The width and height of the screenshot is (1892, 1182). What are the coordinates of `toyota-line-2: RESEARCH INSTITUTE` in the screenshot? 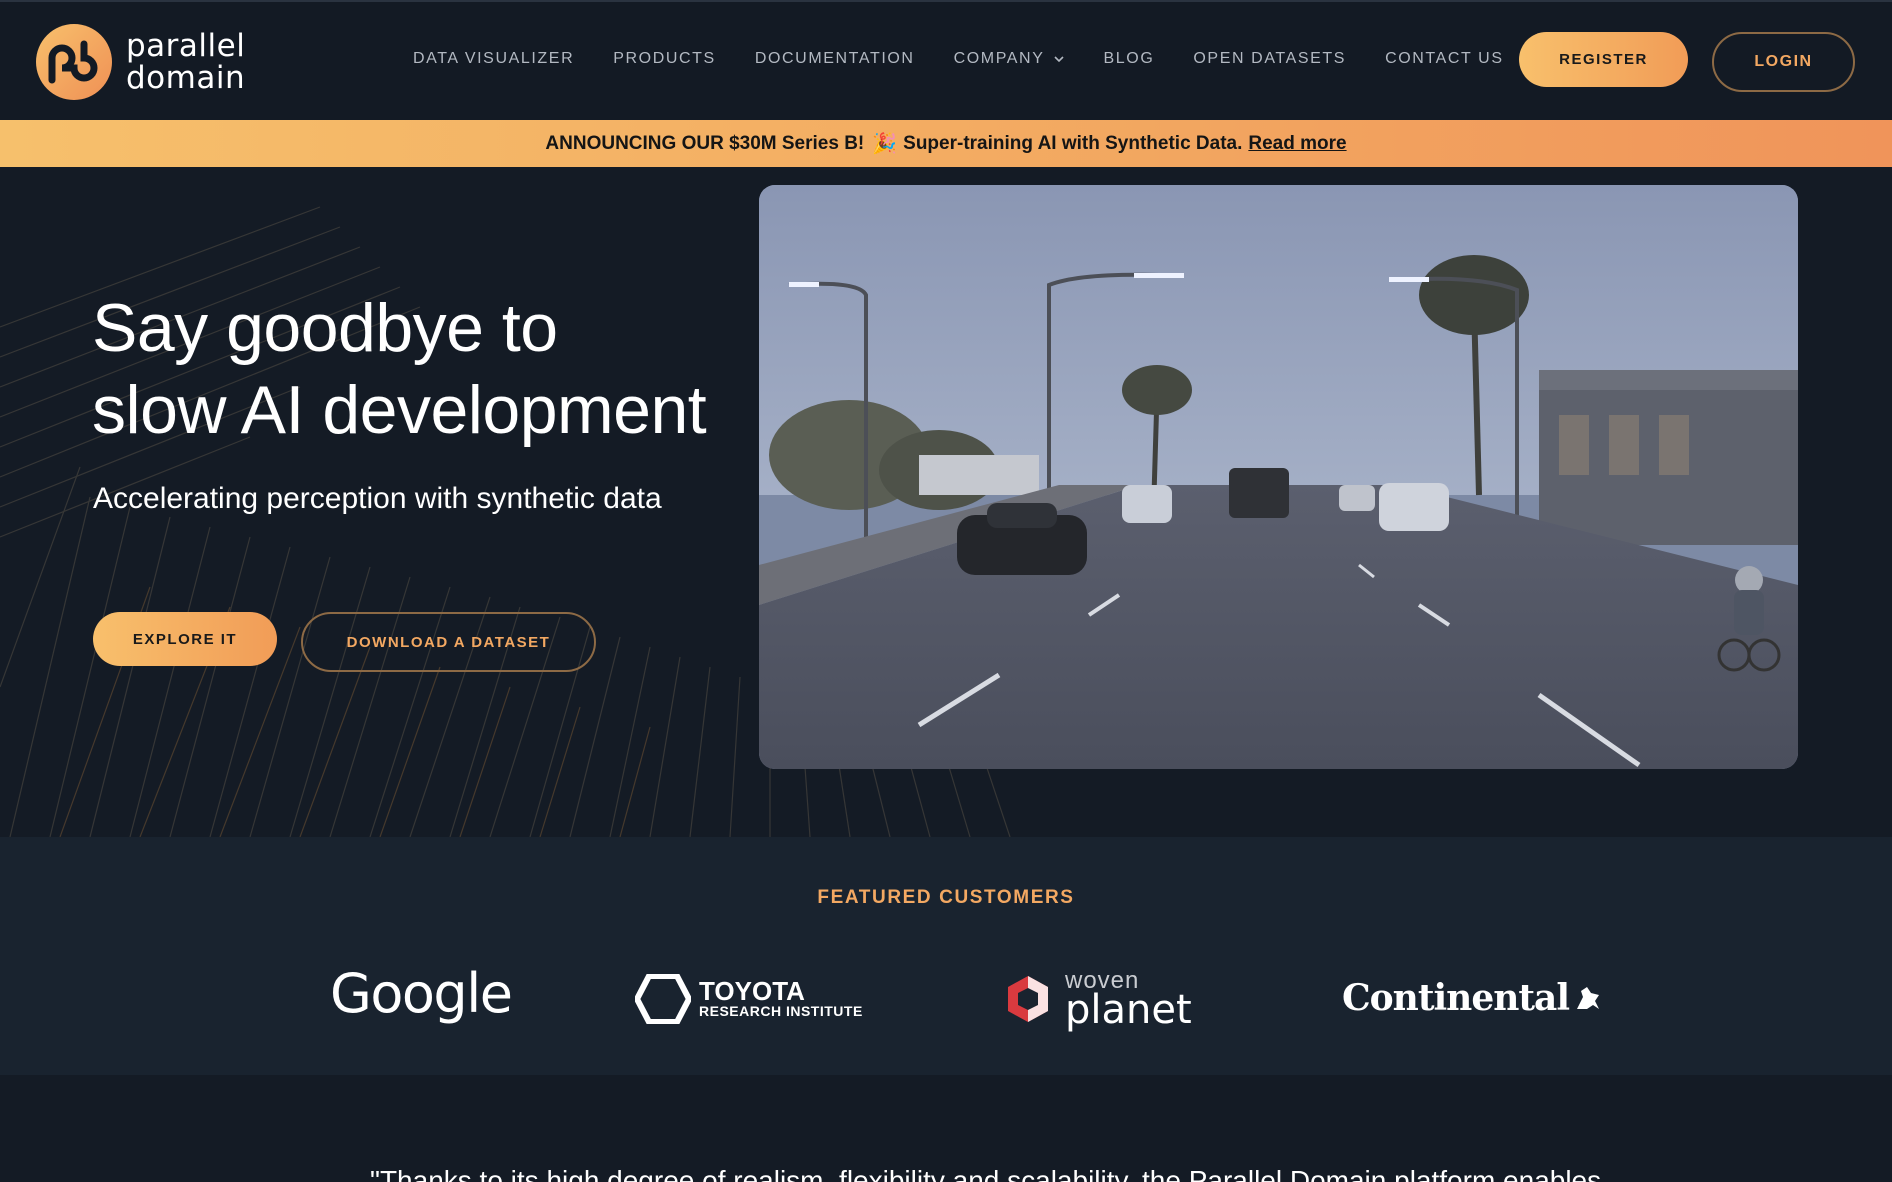 It's located at (781, 1011).